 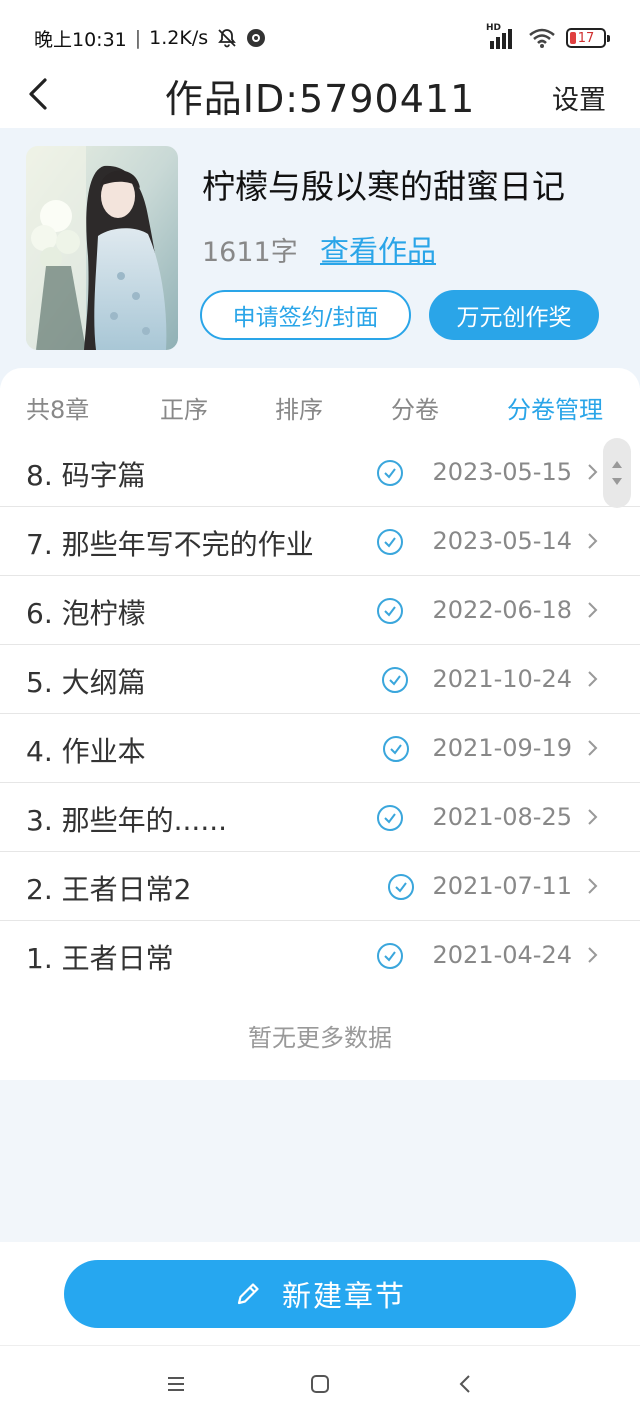 What do you see at coordinates (86, 613) in the screenshot?
I see `chapter-title: 6. 泡柠檬` at bounding box center [86, 613].